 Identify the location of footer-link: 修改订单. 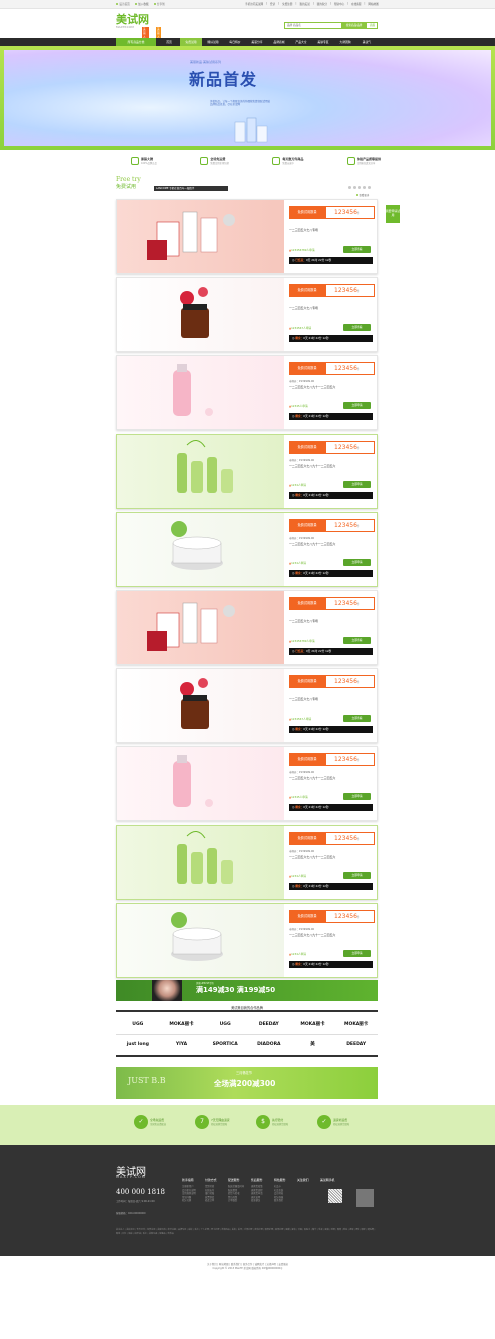
(216, 1201).